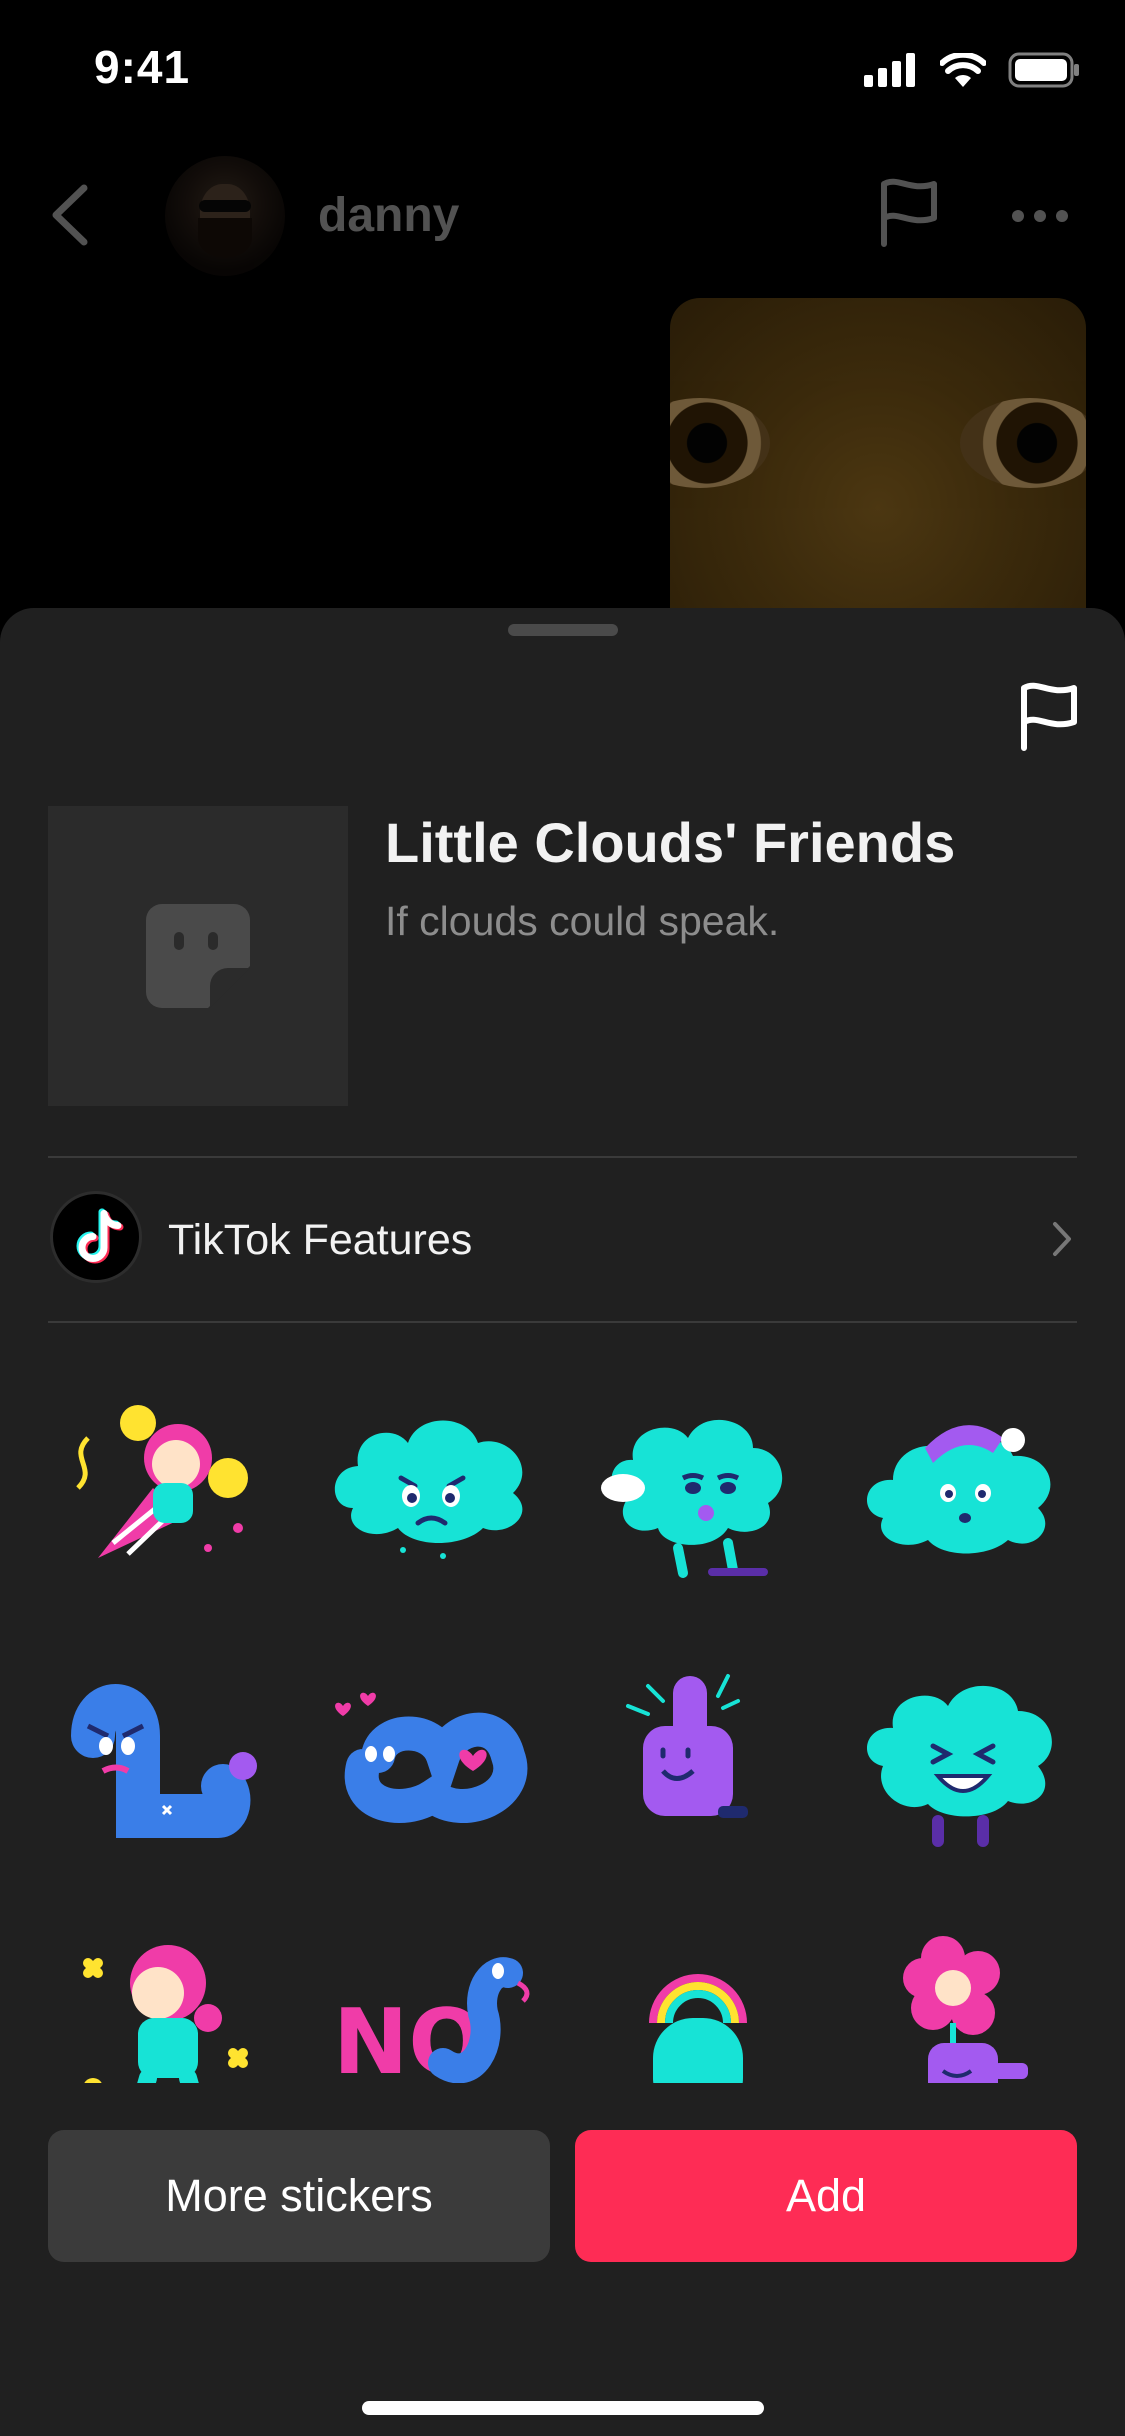 Image resolution: width=1125 pixels, height=2436 pixels. I want to click on tiktok-logo-icon, so click(96, 1237).